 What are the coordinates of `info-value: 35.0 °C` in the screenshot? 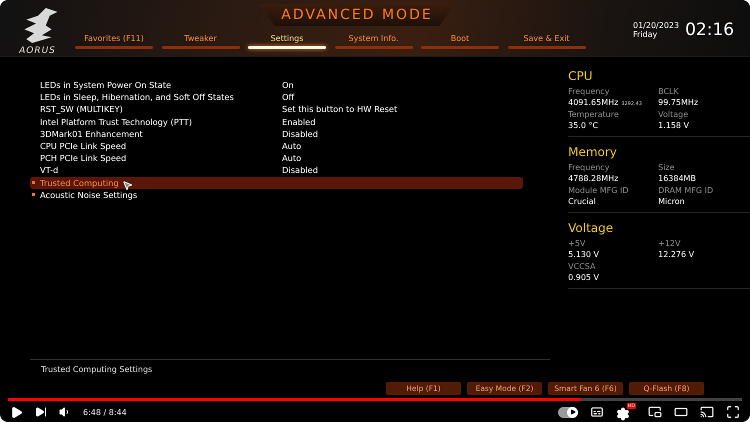 It's located at (584, 125).